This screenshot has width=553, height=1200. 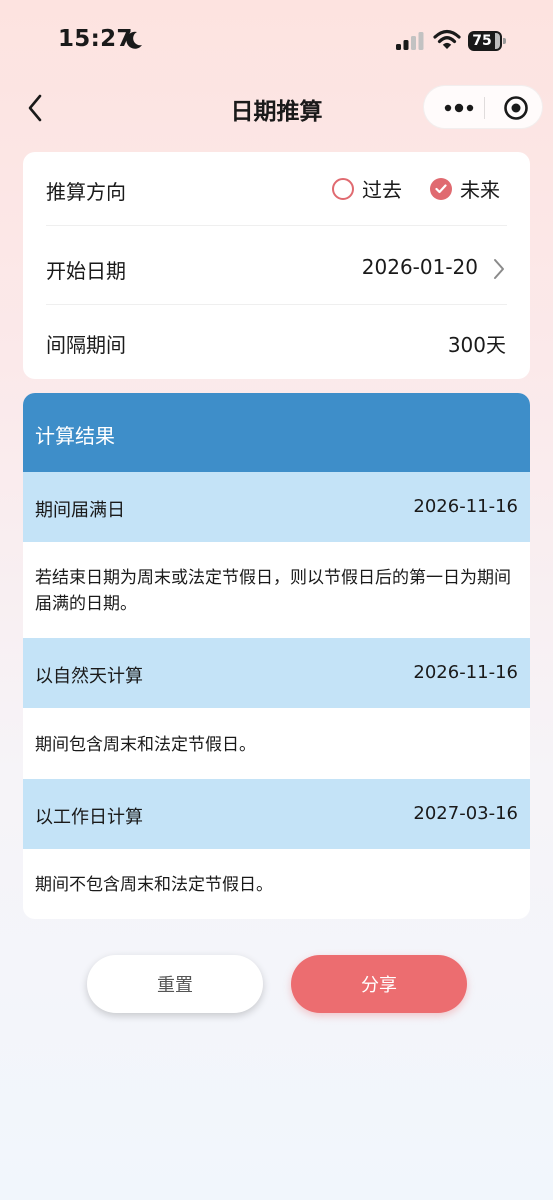 I want to click on more-button, so click(x=459, y=108).